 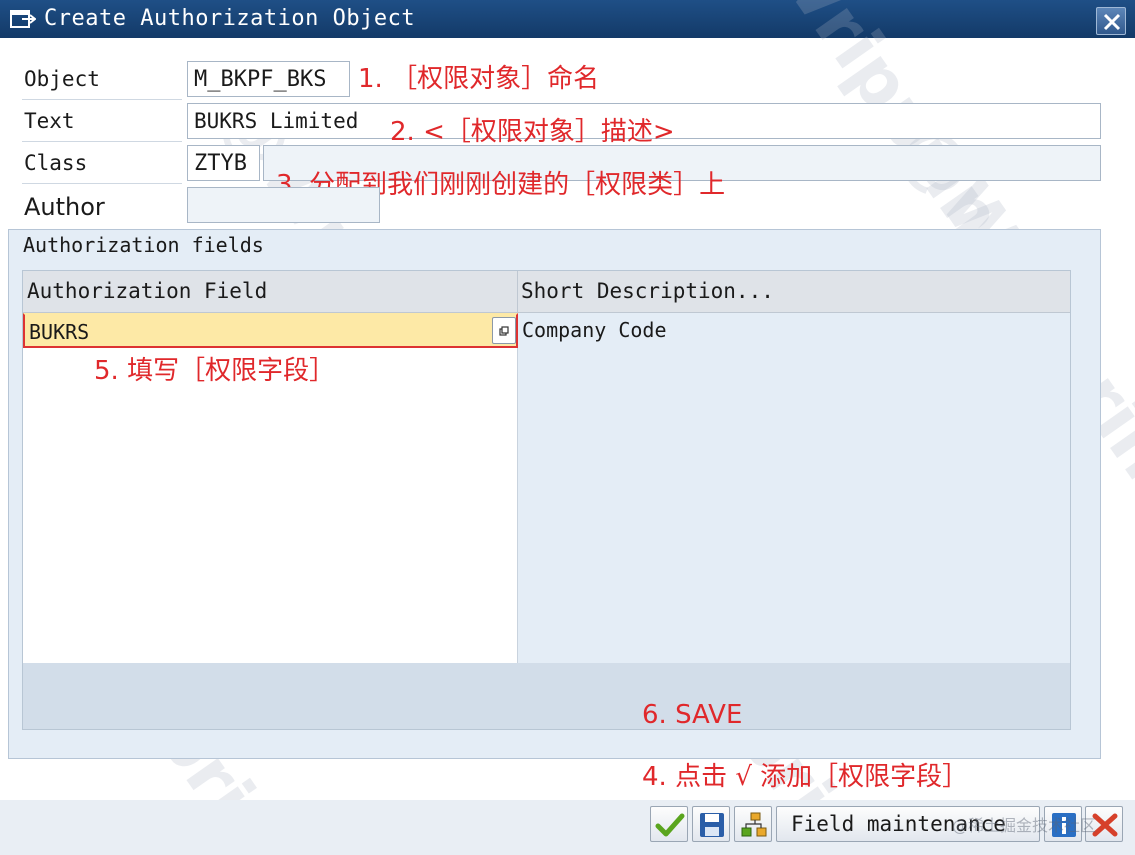 I want to click on author-field, so click(x=283, y=205).